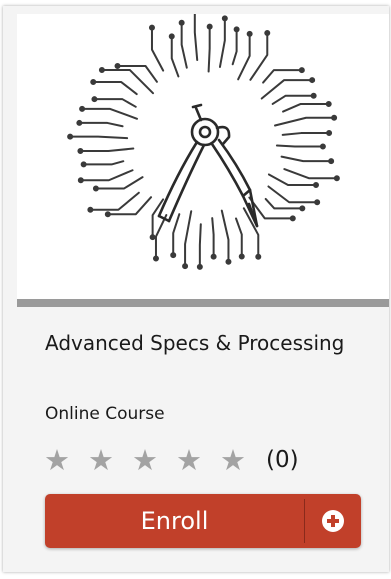 The image size is (391, 579). What do you see at coordinates (282, 460) in the screenshot?
I see `rating-count: (0)` at bounding box center [282, 460].